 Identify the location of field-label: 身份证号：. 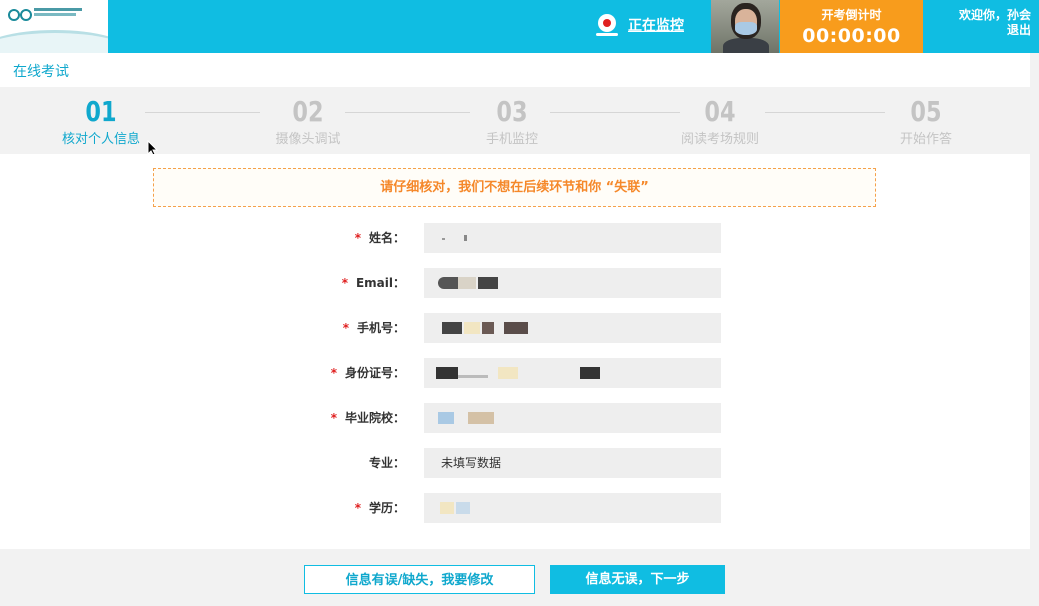
(374, 373).